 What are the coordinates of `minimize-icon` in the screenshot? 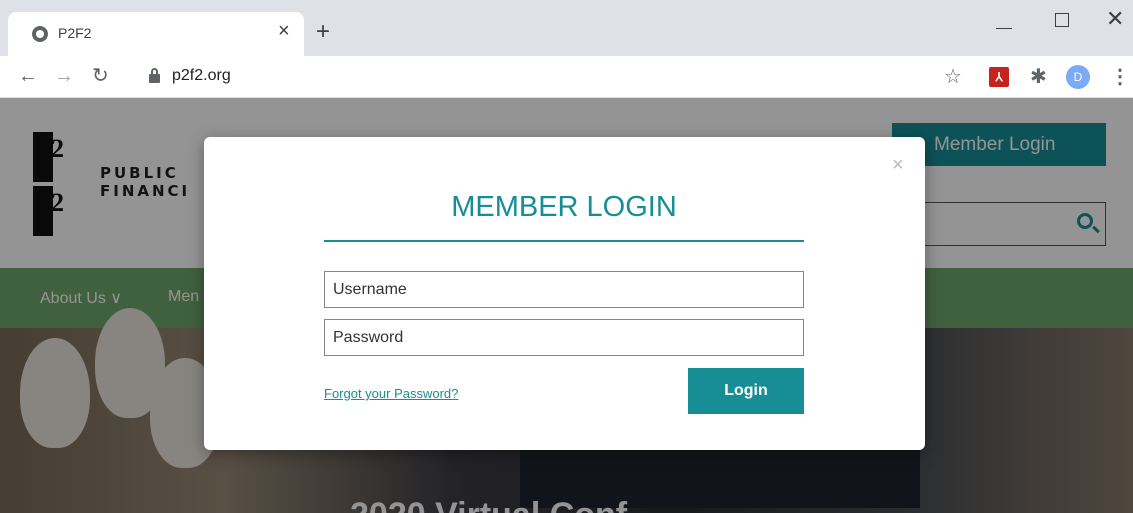 It's located at (1004, 28).